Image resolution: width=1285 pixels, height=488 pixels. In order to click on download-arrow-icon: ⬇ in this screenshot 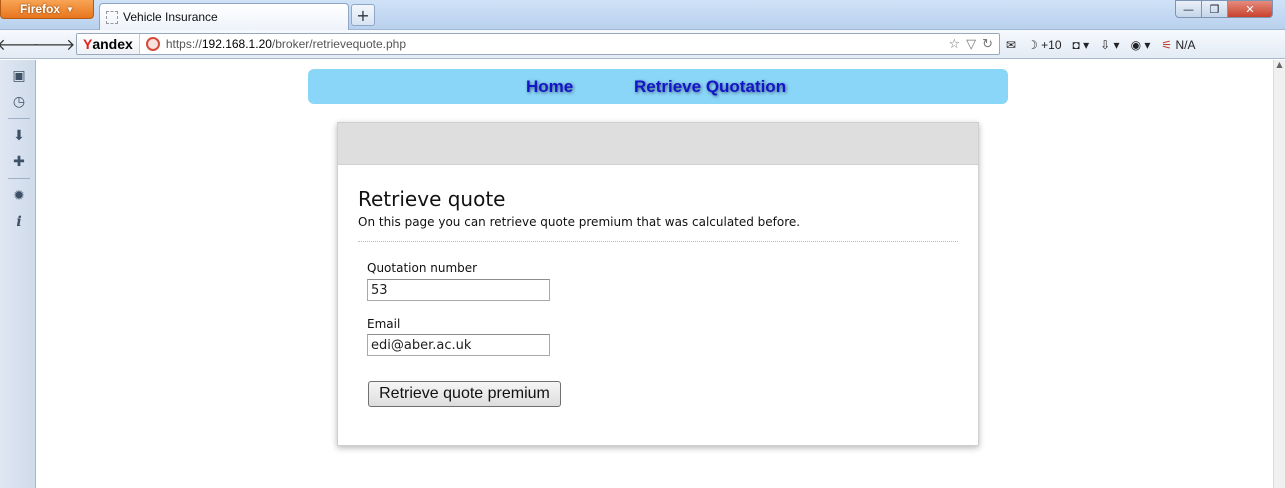, I will do `click(19, 136)`.